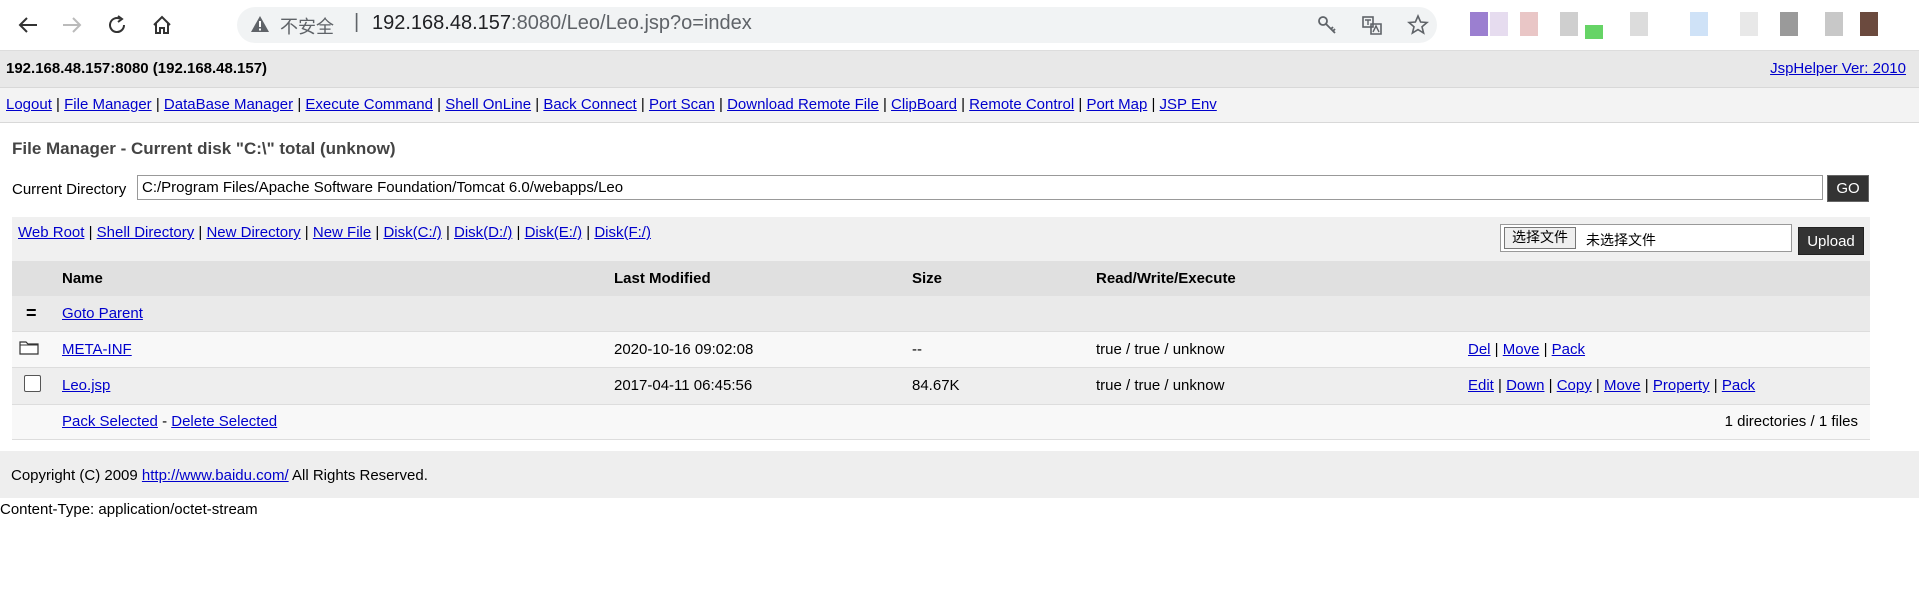 The width and height of the screenshot is (1919, 590). I want to click on new-directory-link: New Directory, so click(253, 232).